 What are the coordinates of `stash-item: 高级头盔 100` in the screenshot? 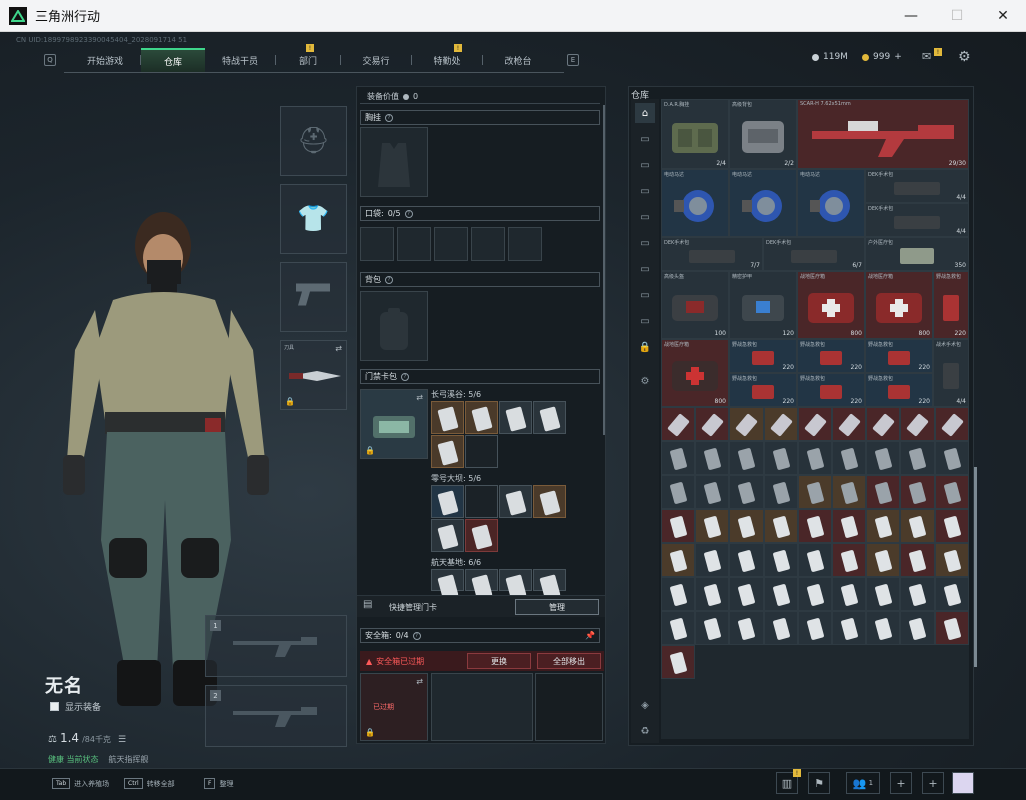 It's located at (695, 305).